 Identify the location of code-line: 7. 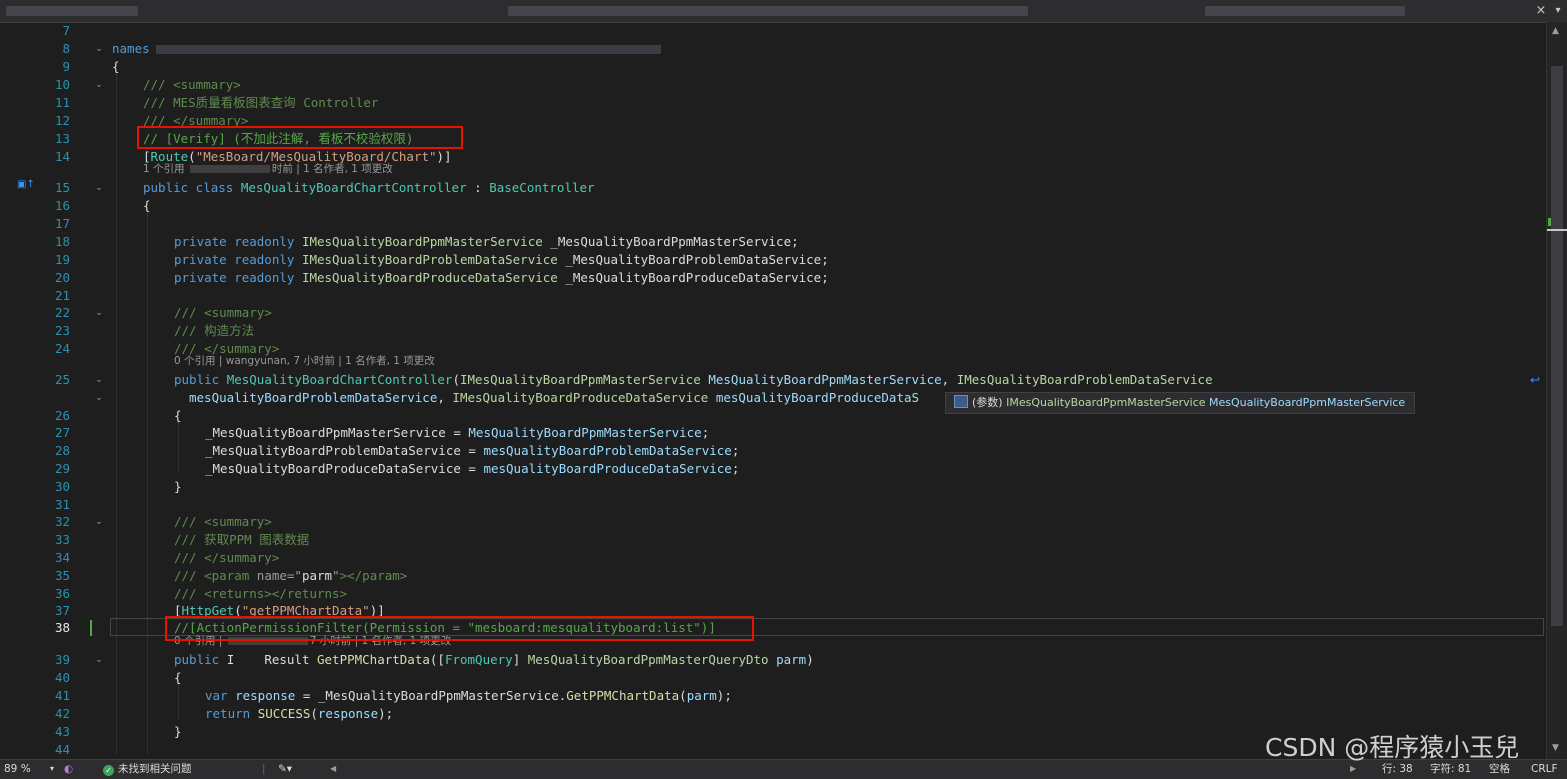
(773, 31).